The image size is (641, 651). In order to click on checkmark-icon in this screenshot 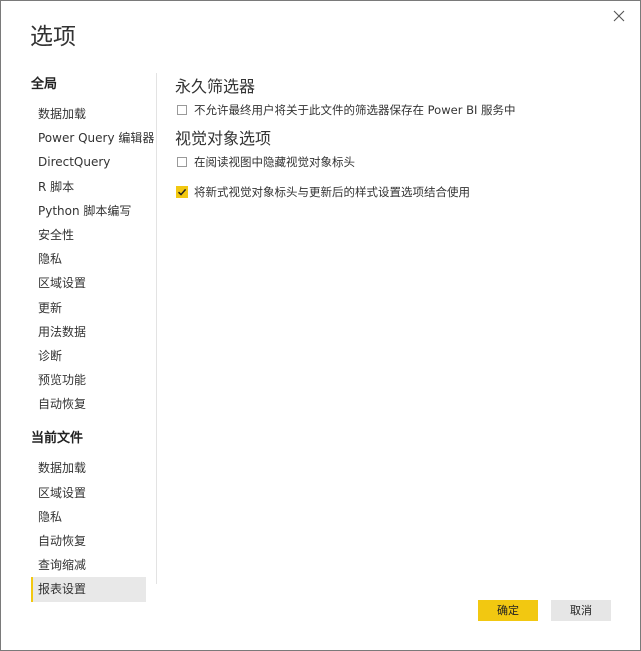, I will do `click(182, 192)`.